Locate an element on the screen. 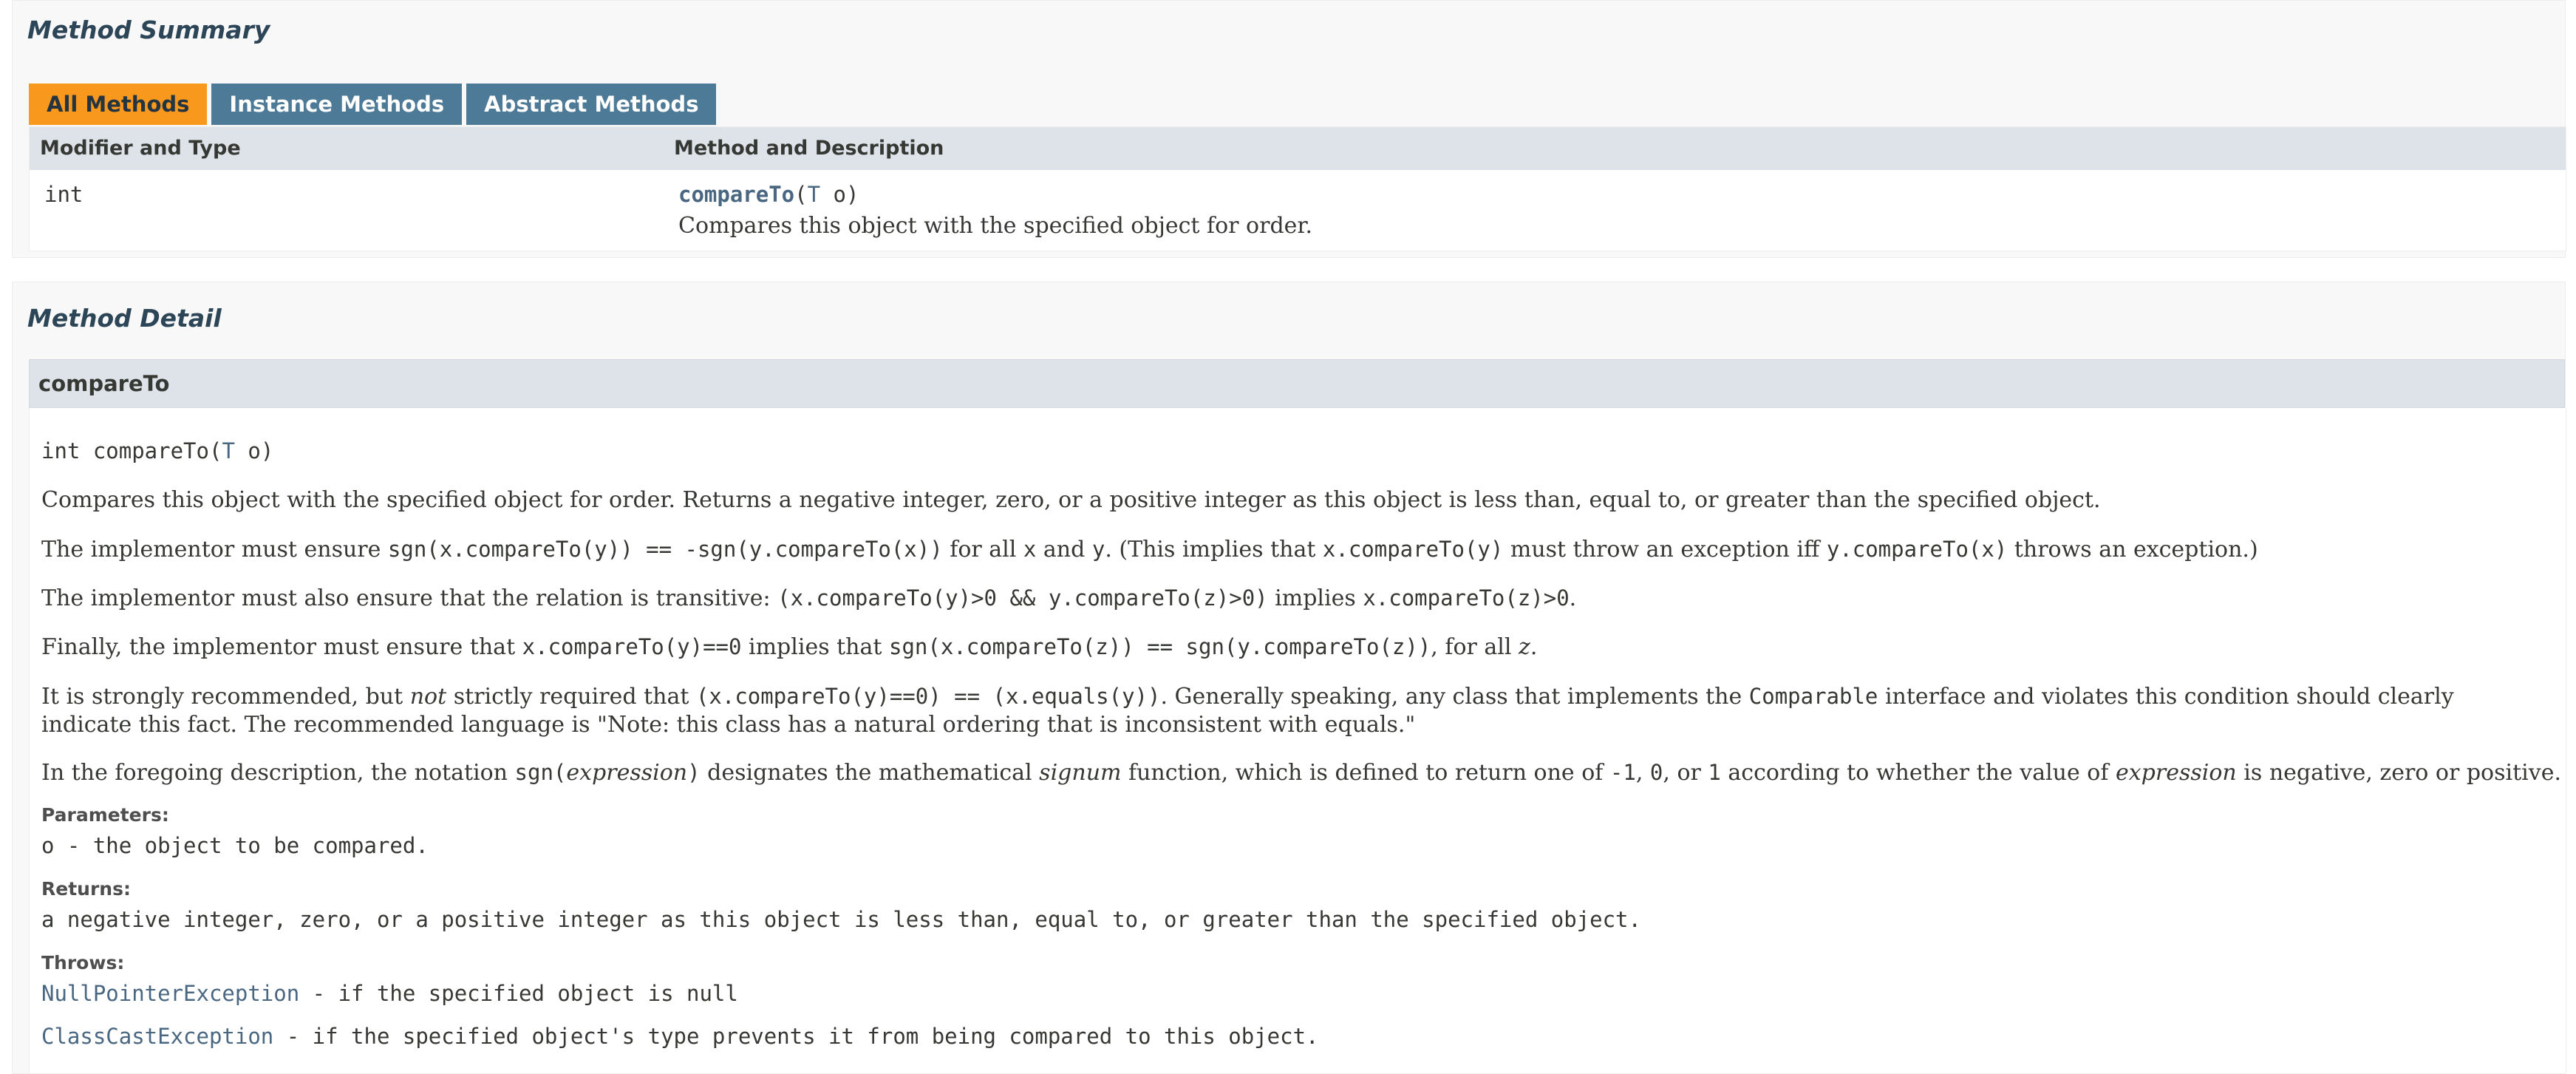 Image resolution: width=2576 pixels, height=1074 pixels. modifier-type-cell: int is located at coordinates (64, 195).